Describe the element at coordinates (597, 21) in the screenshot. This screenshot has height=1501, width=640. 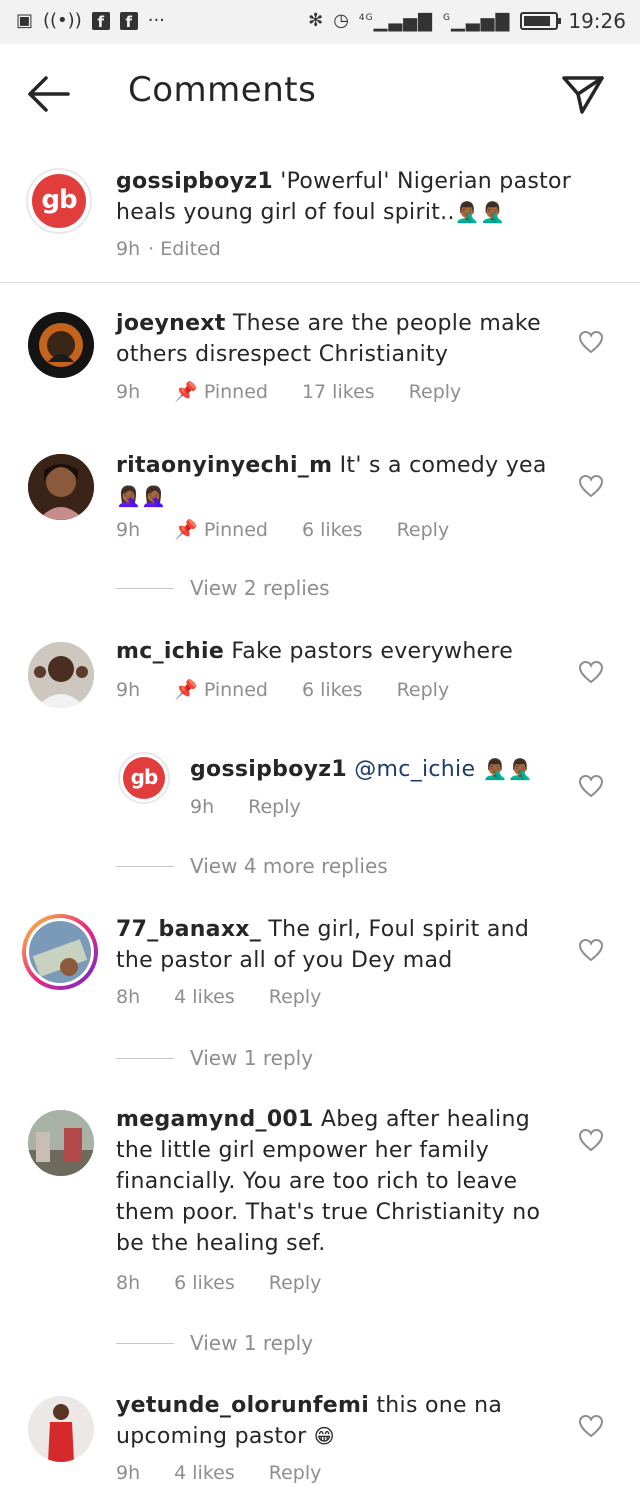
I see `clock: 19:26` at that location.